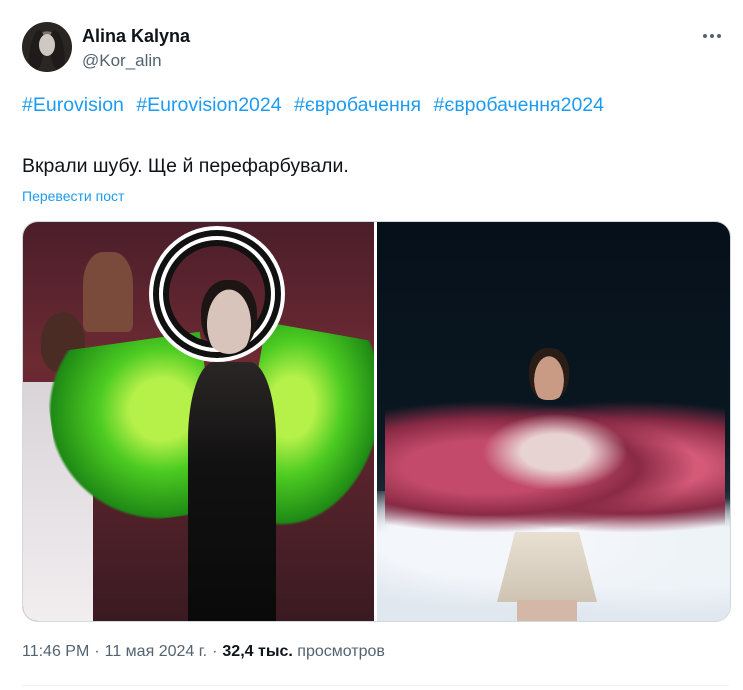 The height and width of the screenshot is (690, 743). What do you see at coordinates (55, 651) in the screenshot?
I see `tweet-time: 11:46 PM` at bounding box center [55, 651].